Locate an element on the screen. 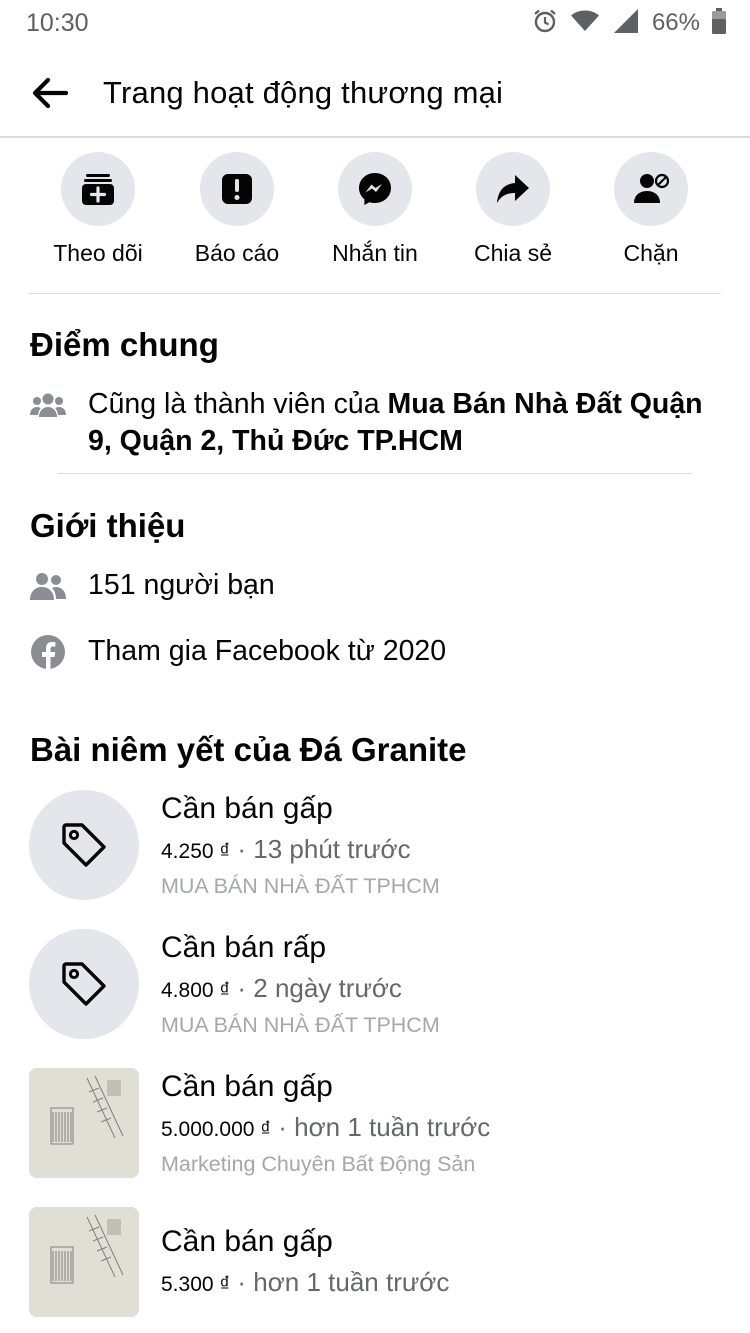 The width and height of the screenshot is (750, 1333). share-label: Chia sẻ is located at coordinates (513, 253).